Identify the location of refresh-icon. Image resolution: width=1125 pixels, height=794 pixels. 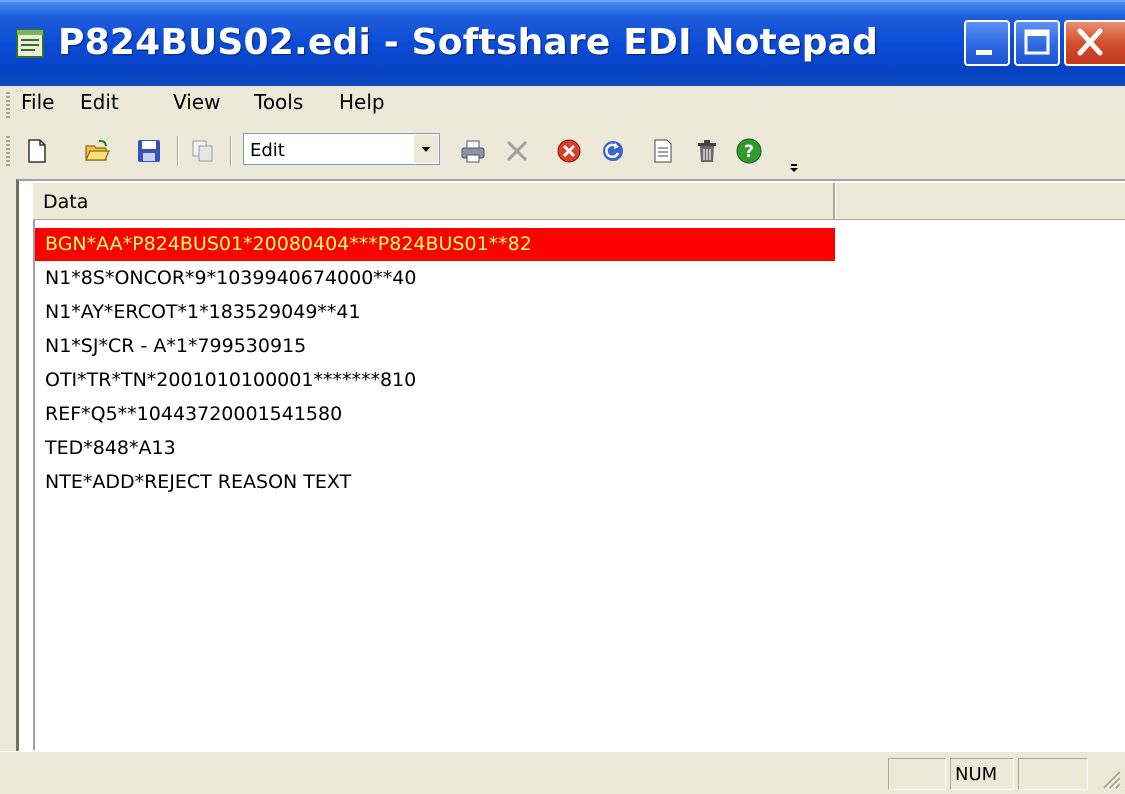
(613, 151).